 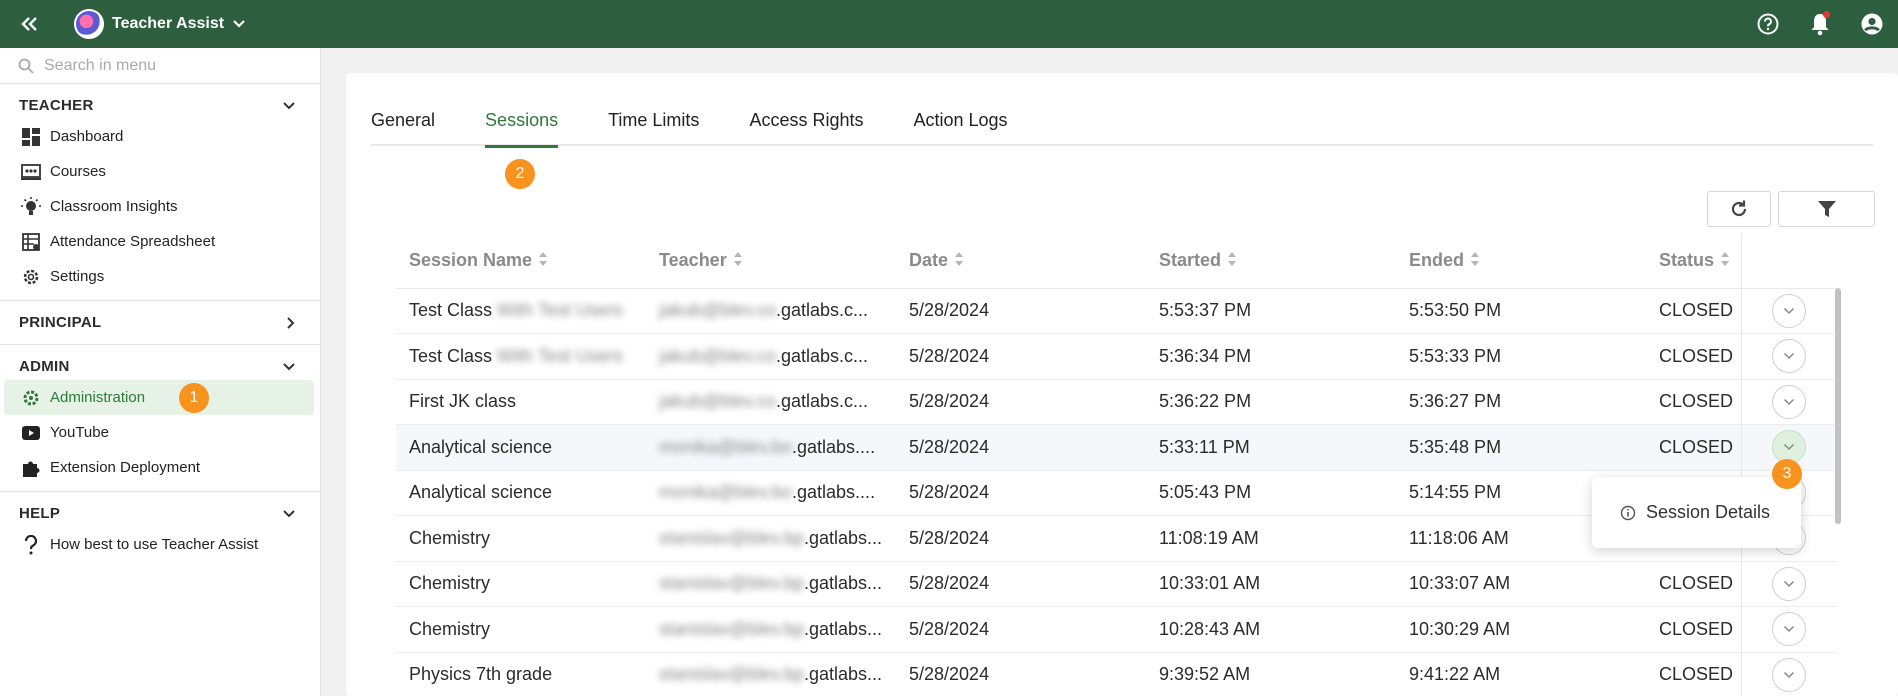 What do you see at coordinates (453, 355) in the screenshot?
I see `session-name-text: Test Class` at bounding box center [453, 355].